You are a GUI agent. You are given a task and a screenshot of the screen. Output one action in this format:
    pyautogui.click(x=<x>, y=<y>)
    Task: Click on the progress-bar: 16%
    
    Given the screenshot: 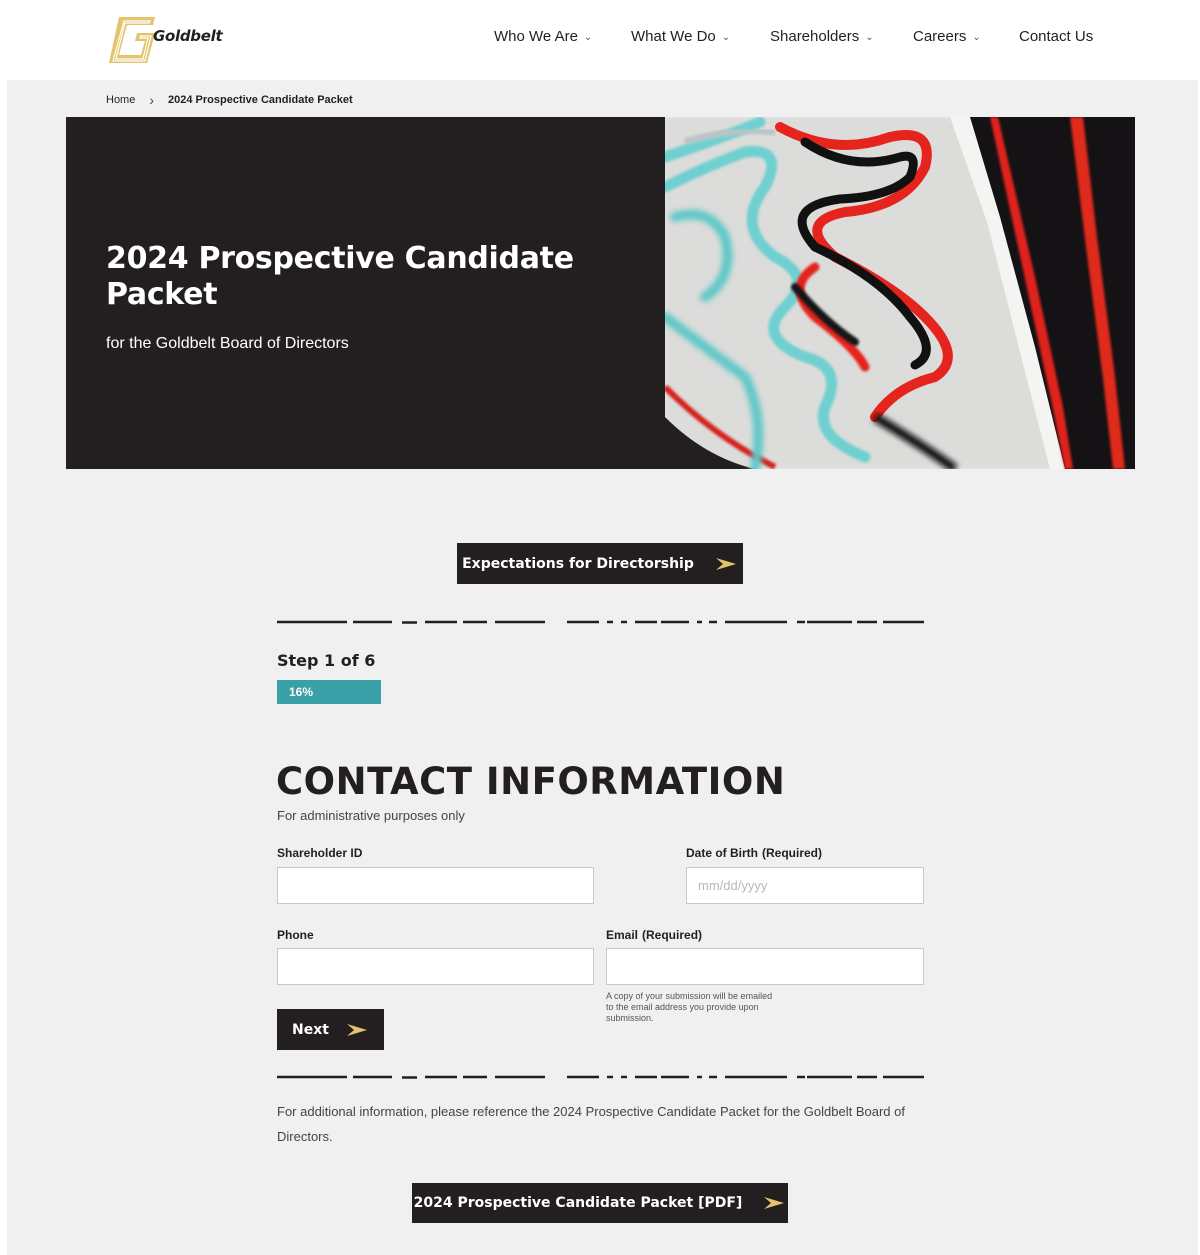 What is the action you would take?
    pyautogui.click(x=600, y=692)
    